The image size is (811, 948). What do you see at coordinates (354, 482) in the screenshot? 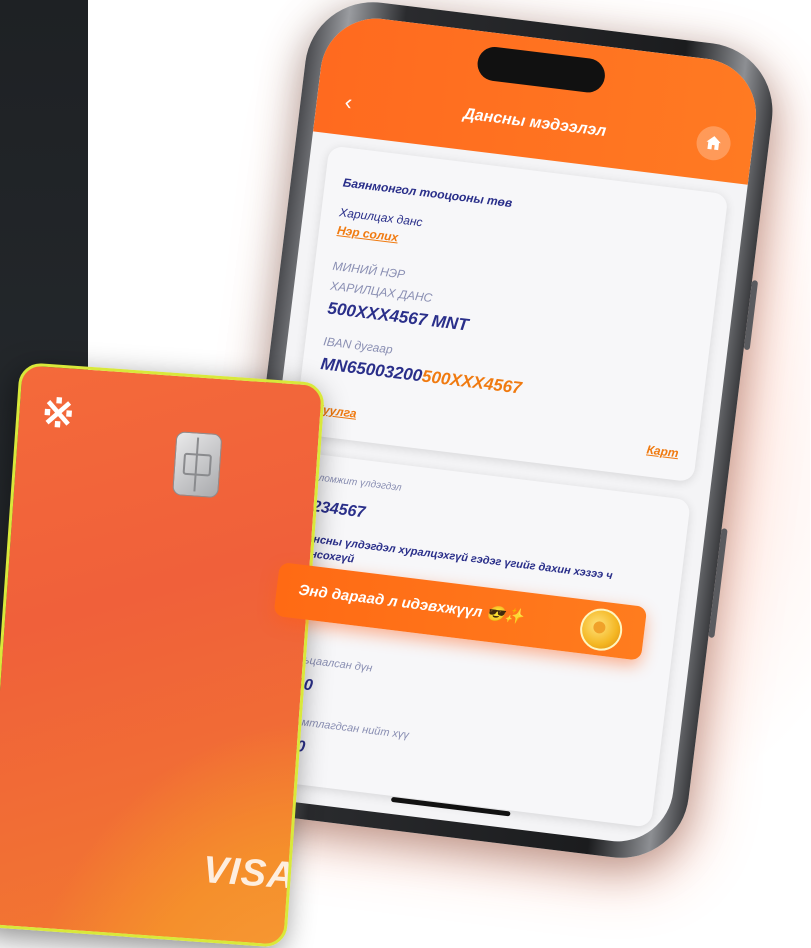
I see `available-balance-label: Боломжит үлдэгдэл` at bounding box center [354, 482].